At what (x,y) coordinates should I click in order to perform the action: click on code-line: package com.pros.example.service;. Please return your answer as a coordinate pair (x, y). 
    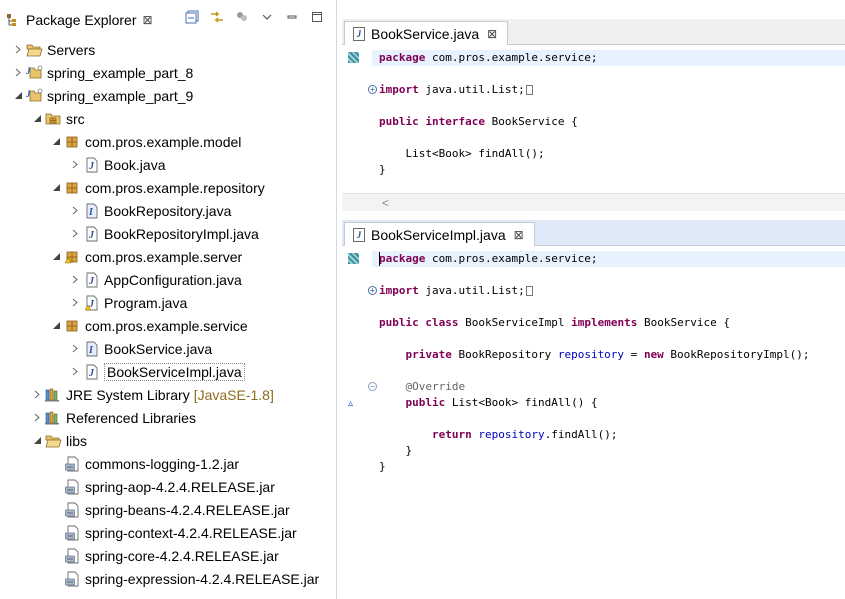
    Looking at the image, I should click on (488, 58).